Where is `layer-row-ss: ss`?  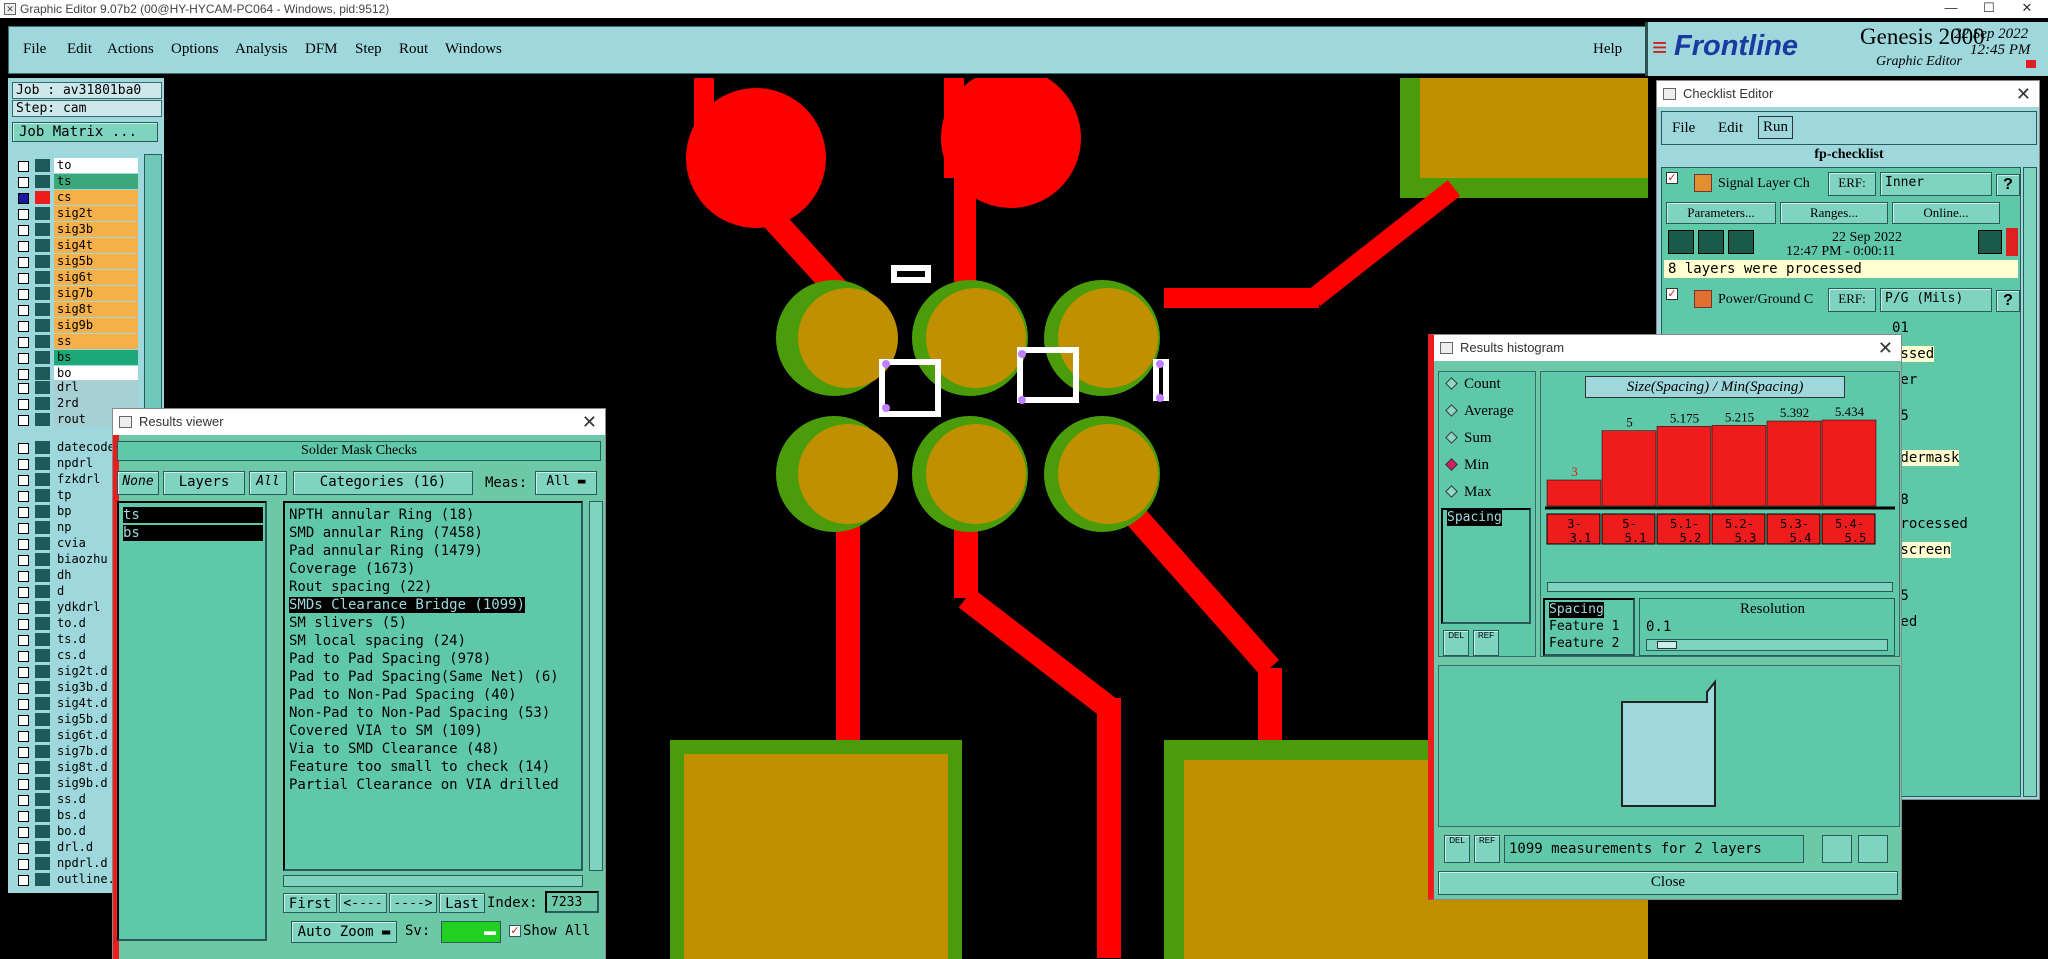
layer-row-ss: ss is located at coordinates (76, 341).